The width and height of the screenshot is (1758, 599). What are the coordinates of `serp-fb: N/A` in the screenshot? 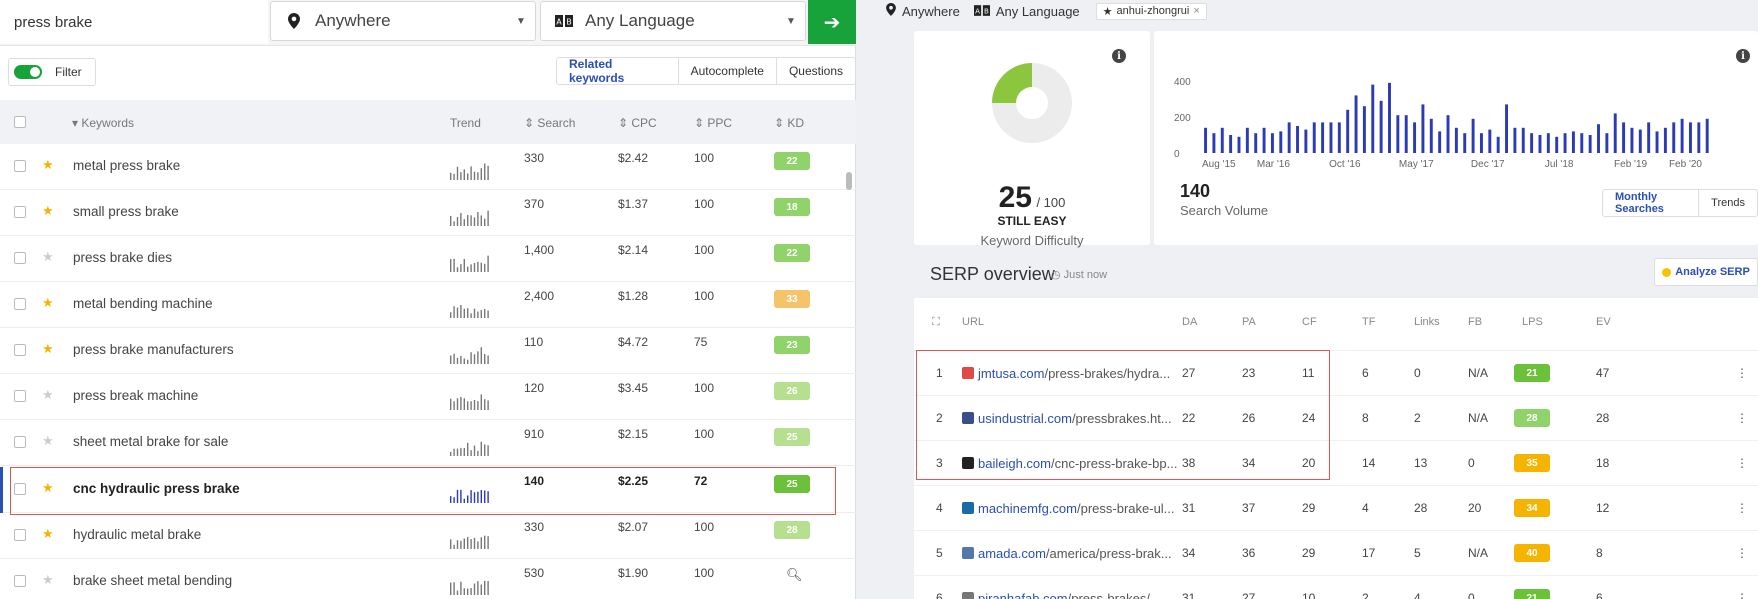 It's located at (1478, 553).